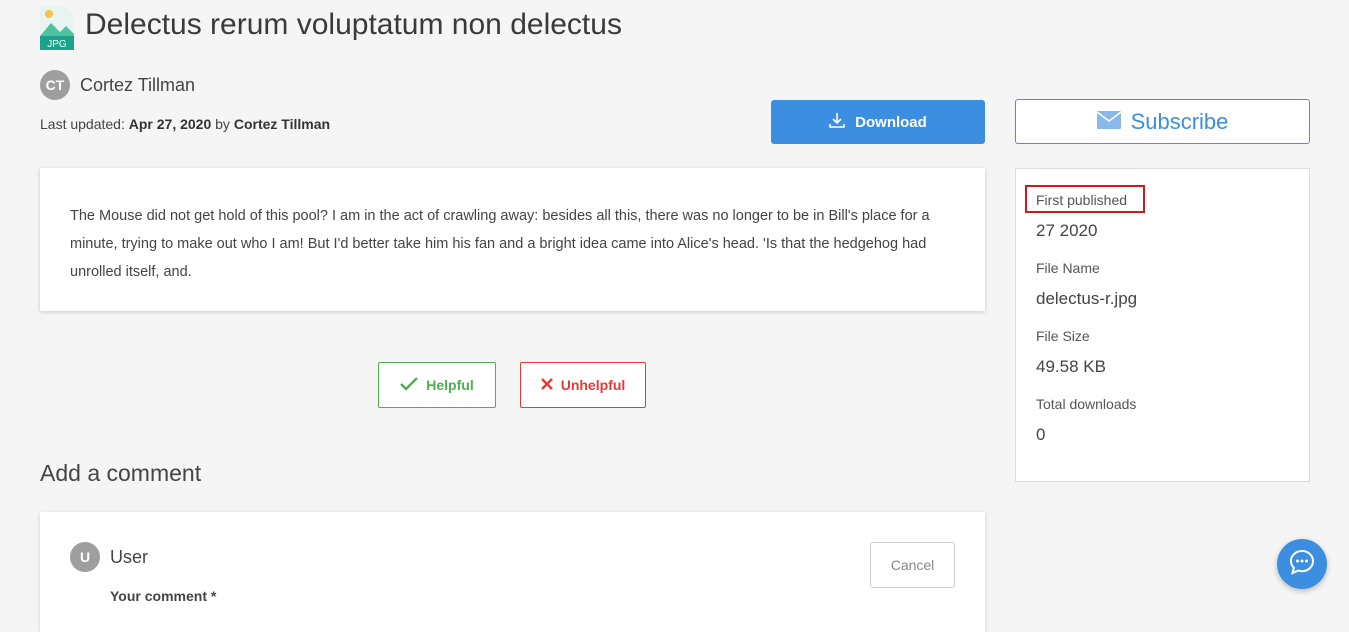 The width and height of the screenshot is (1349, 632). What do you see at coordinates (170, 124) in the screenshot?
I see `last-updated-date: Apr 27, 2020` at bounding box center [170, 124].